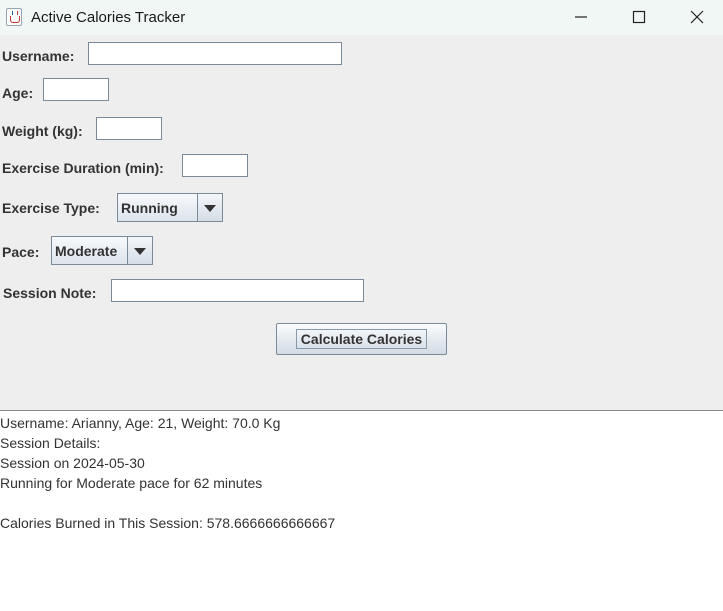 This screenshot has width=723, height=611. I want to click on pace-label: Pace:, so click(21, 252).